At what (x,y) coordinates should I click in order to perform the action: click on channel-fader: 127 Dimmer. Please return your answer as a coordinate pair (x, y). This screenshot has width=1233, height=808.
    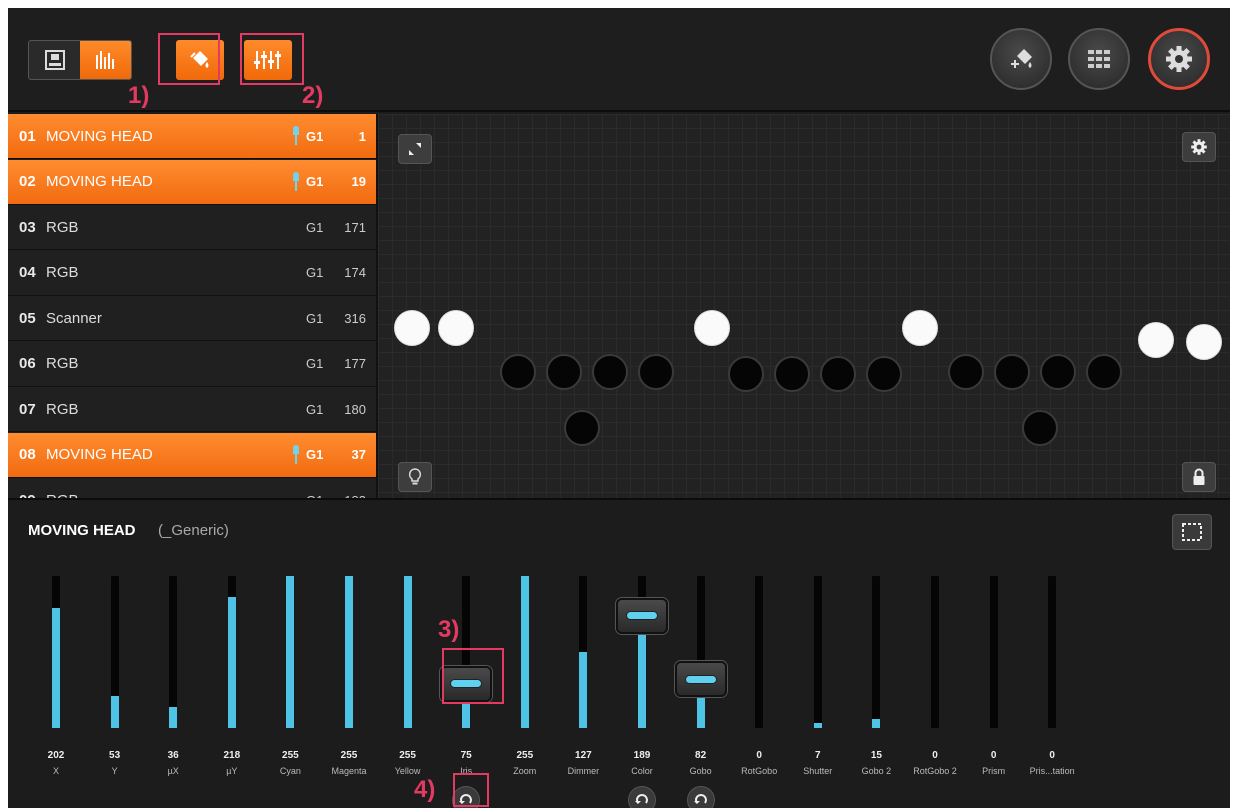
    Looking at the image, I should click on (585, 654).